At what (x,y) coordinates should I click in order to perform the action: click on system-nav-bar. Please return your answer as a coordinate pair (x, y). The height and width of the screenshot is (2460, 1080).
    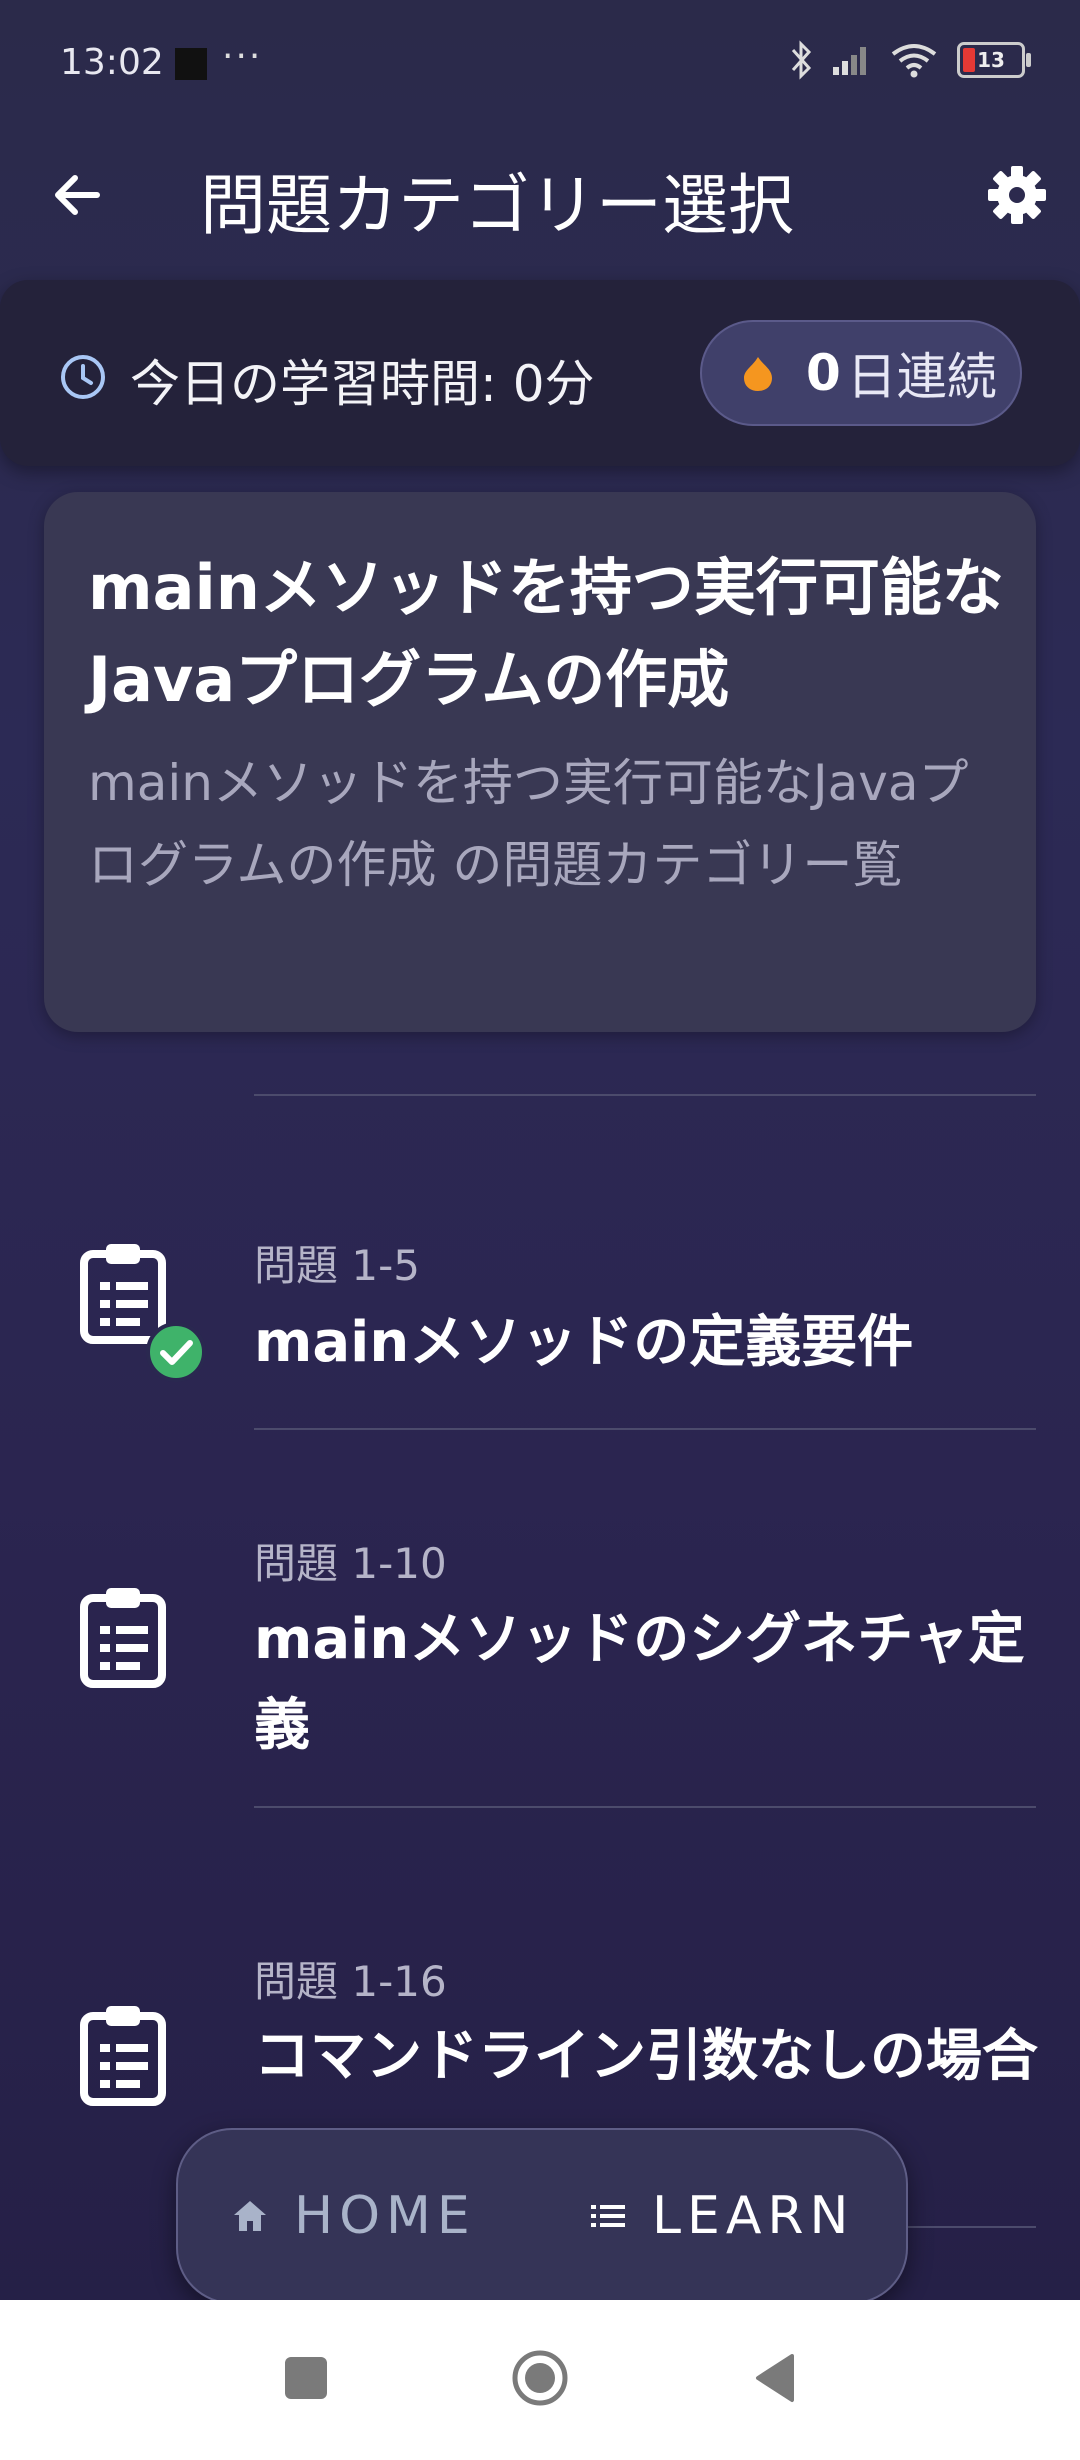
    Looking at the image, I should click on (540, 2380).